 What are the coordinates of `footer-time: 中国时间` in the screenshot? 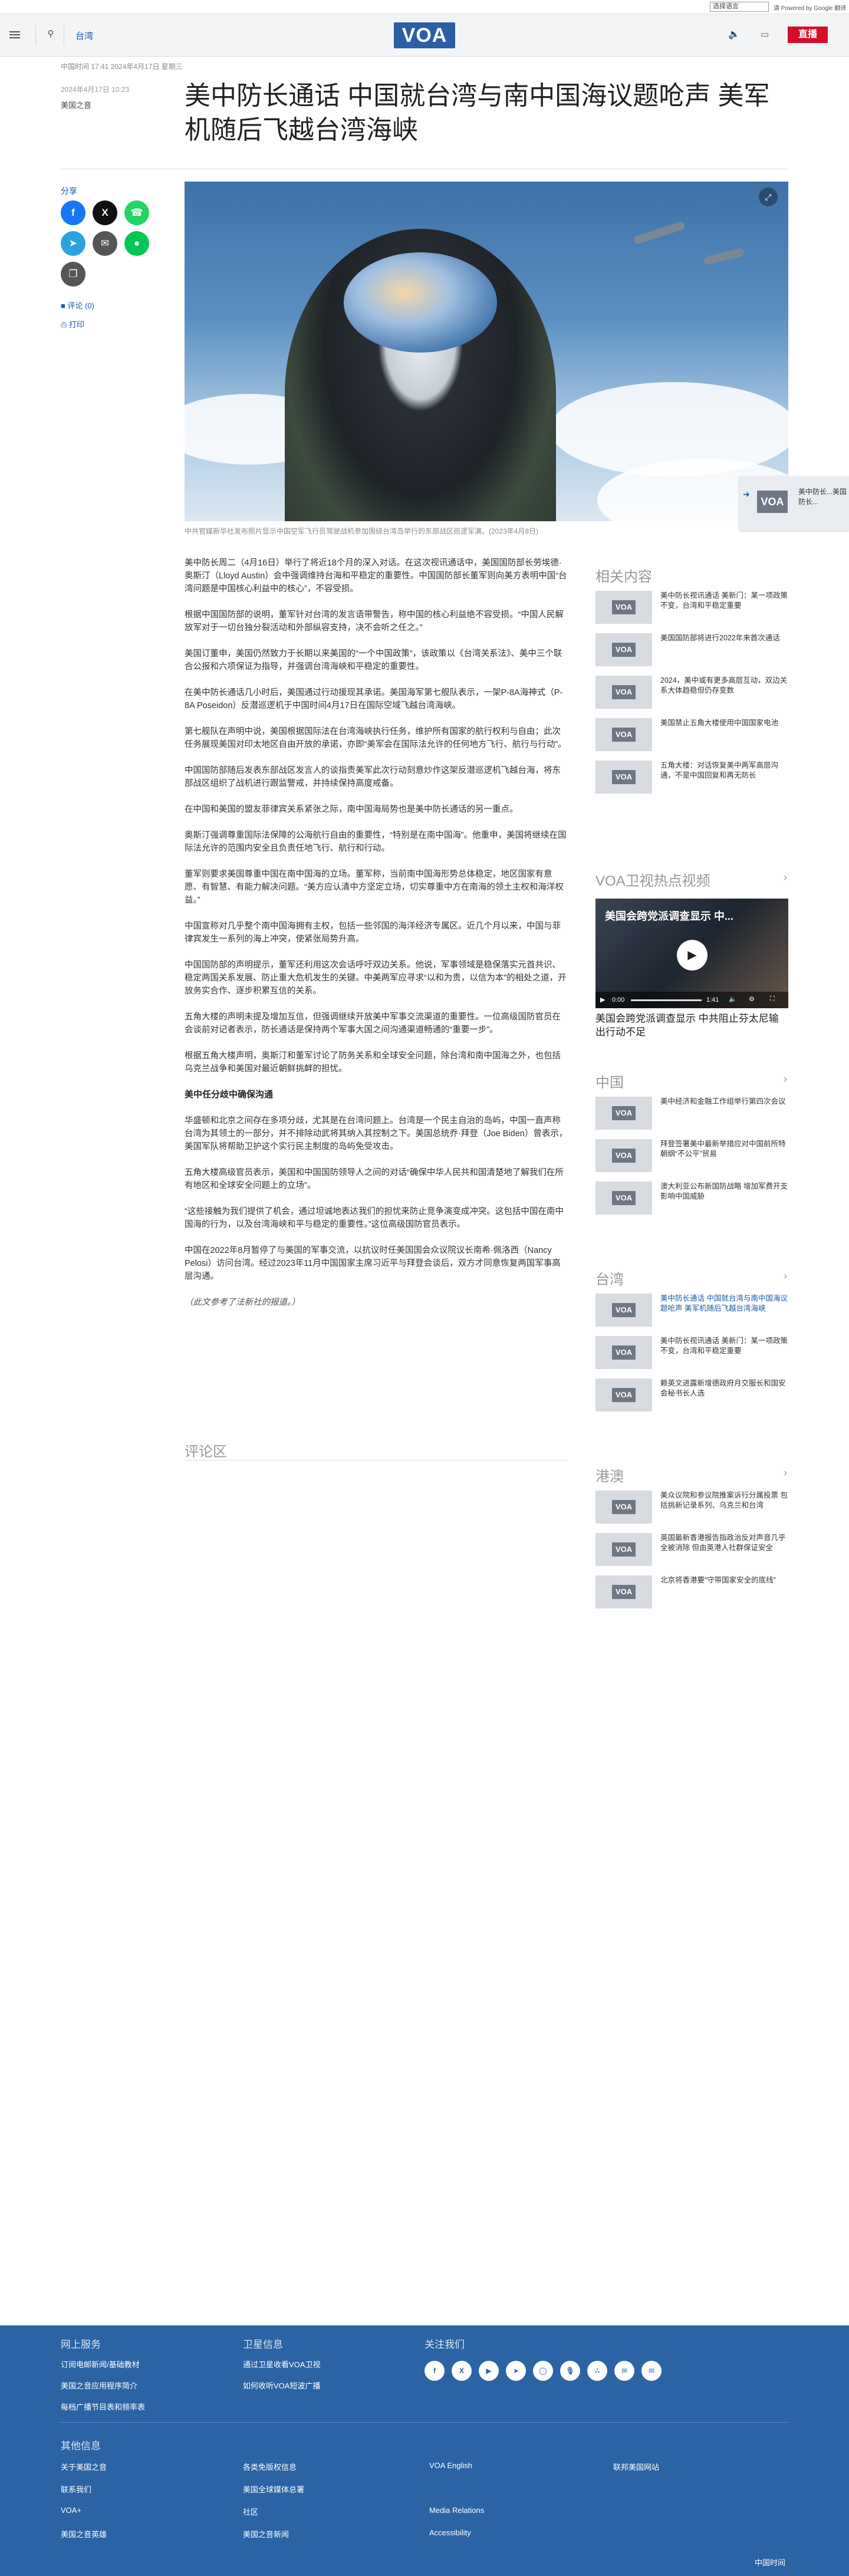 It's located at (771, 2562).